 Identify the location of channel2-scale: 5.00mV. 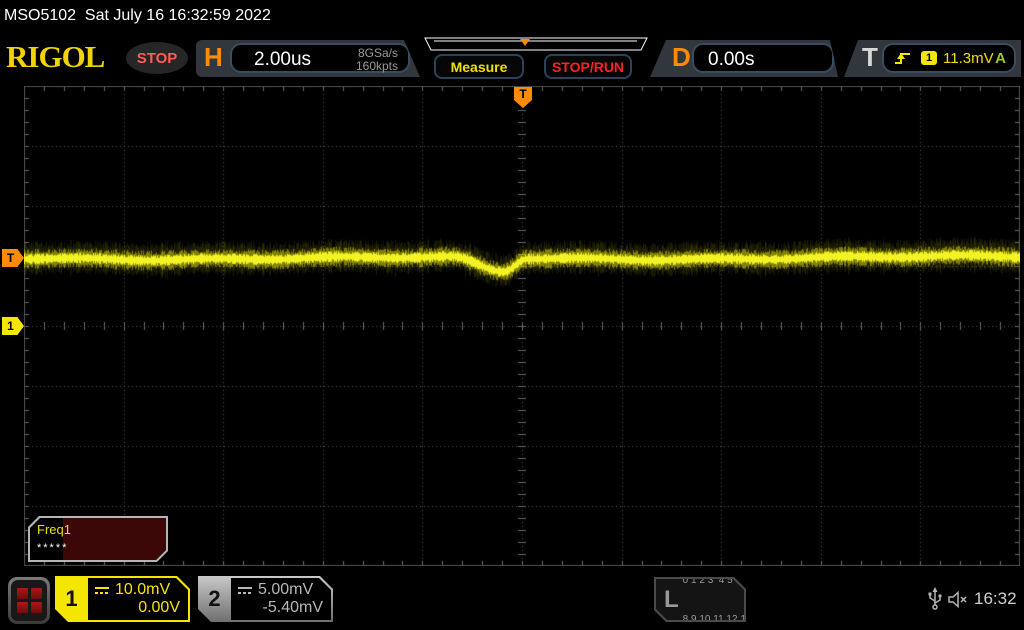
(286, 589).